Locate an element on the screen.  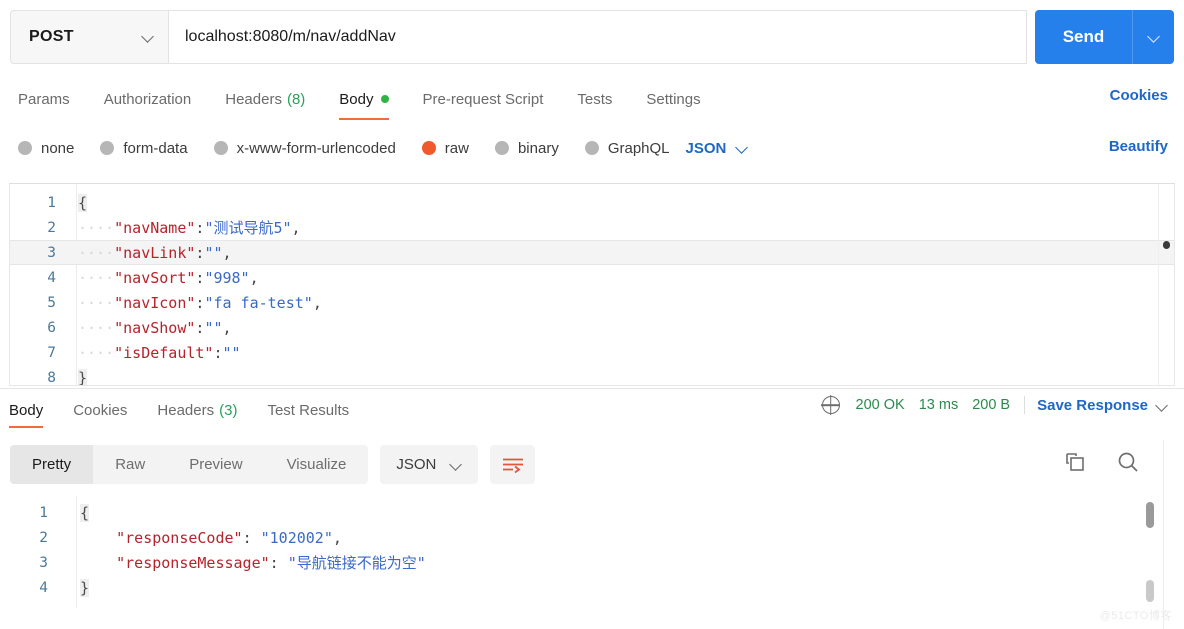
request-url-field-wrap is located at coordinates (597, 37).